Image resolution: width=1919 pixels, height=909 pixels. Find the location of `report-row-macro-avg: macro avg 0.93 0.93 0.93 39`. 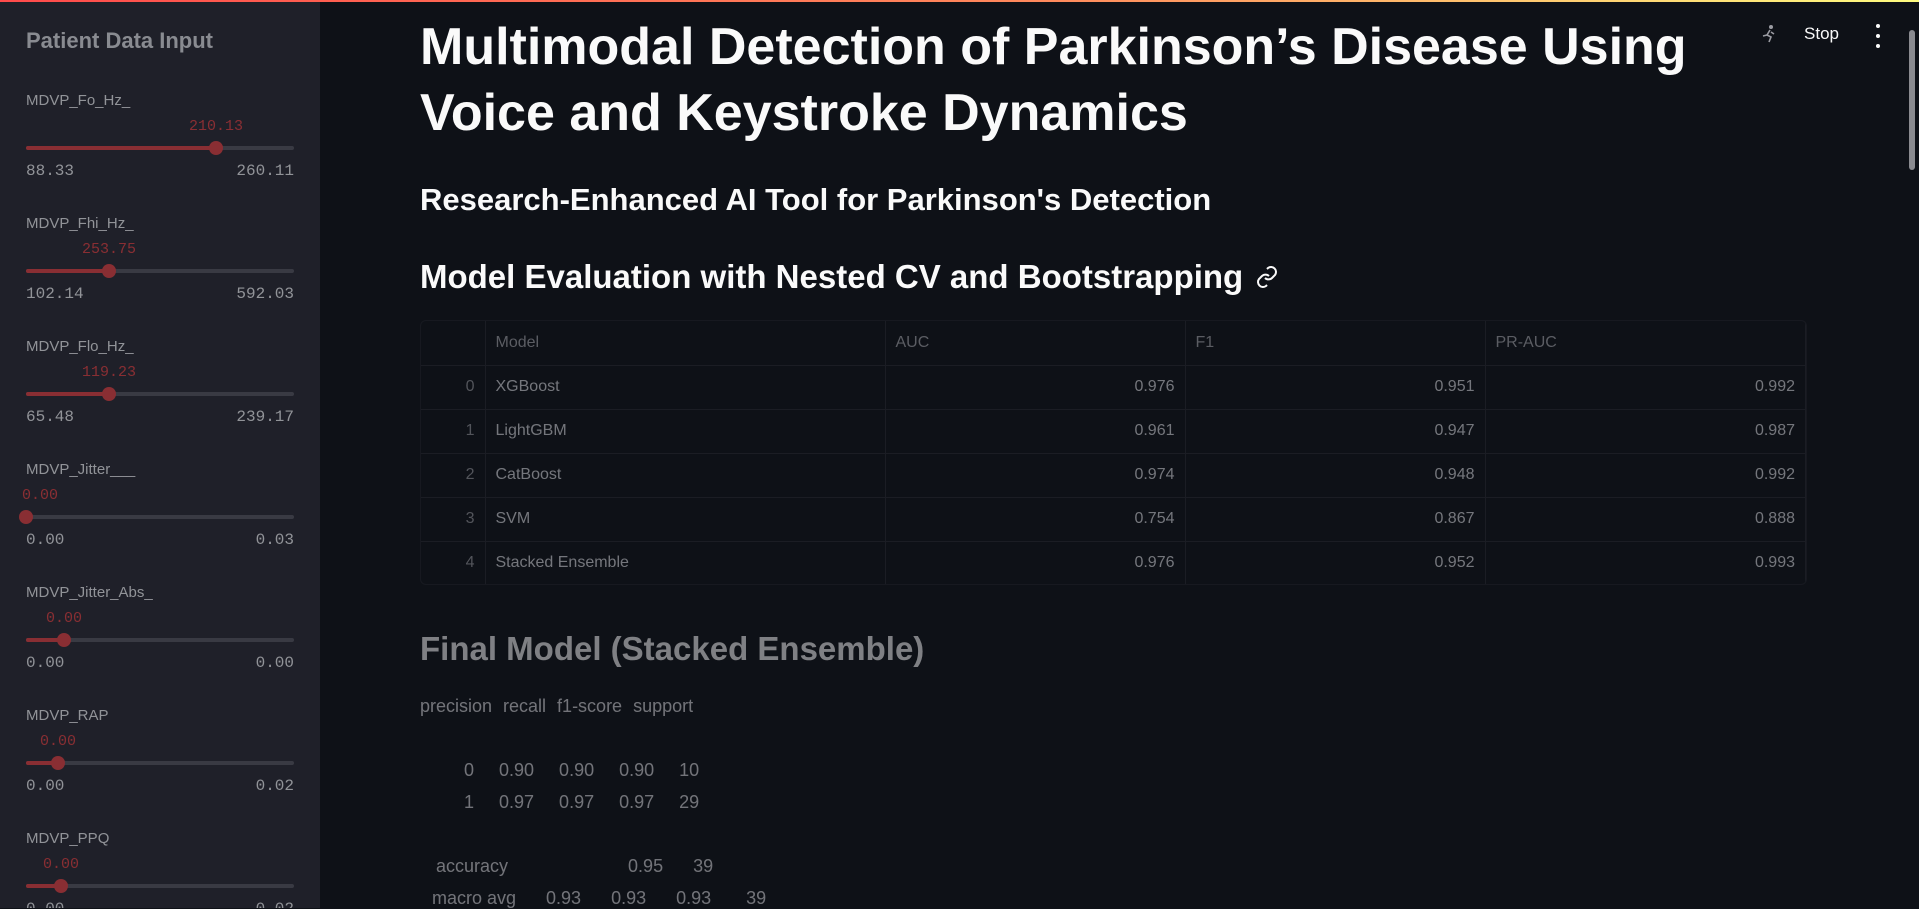

report-row-macro-avg: macro avg 0.93 0.93 0.93 39 is located at coordinates (599, 898).